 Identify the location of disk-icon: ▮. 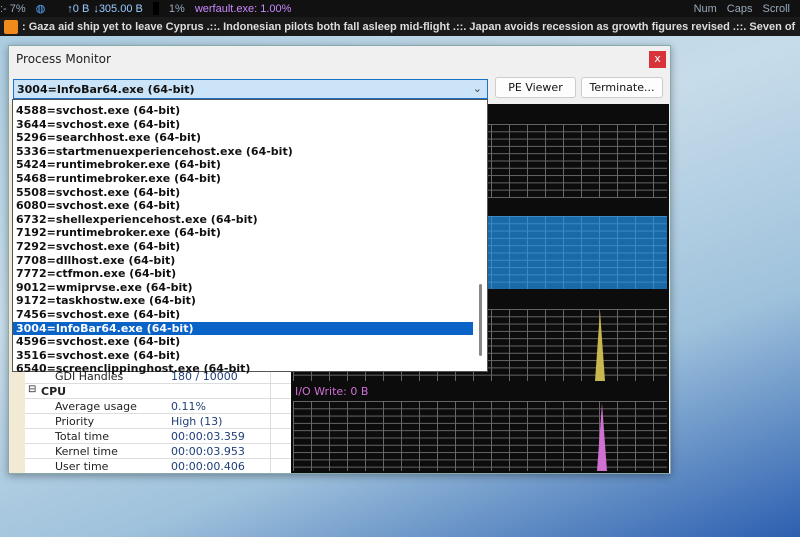
(155, 8).